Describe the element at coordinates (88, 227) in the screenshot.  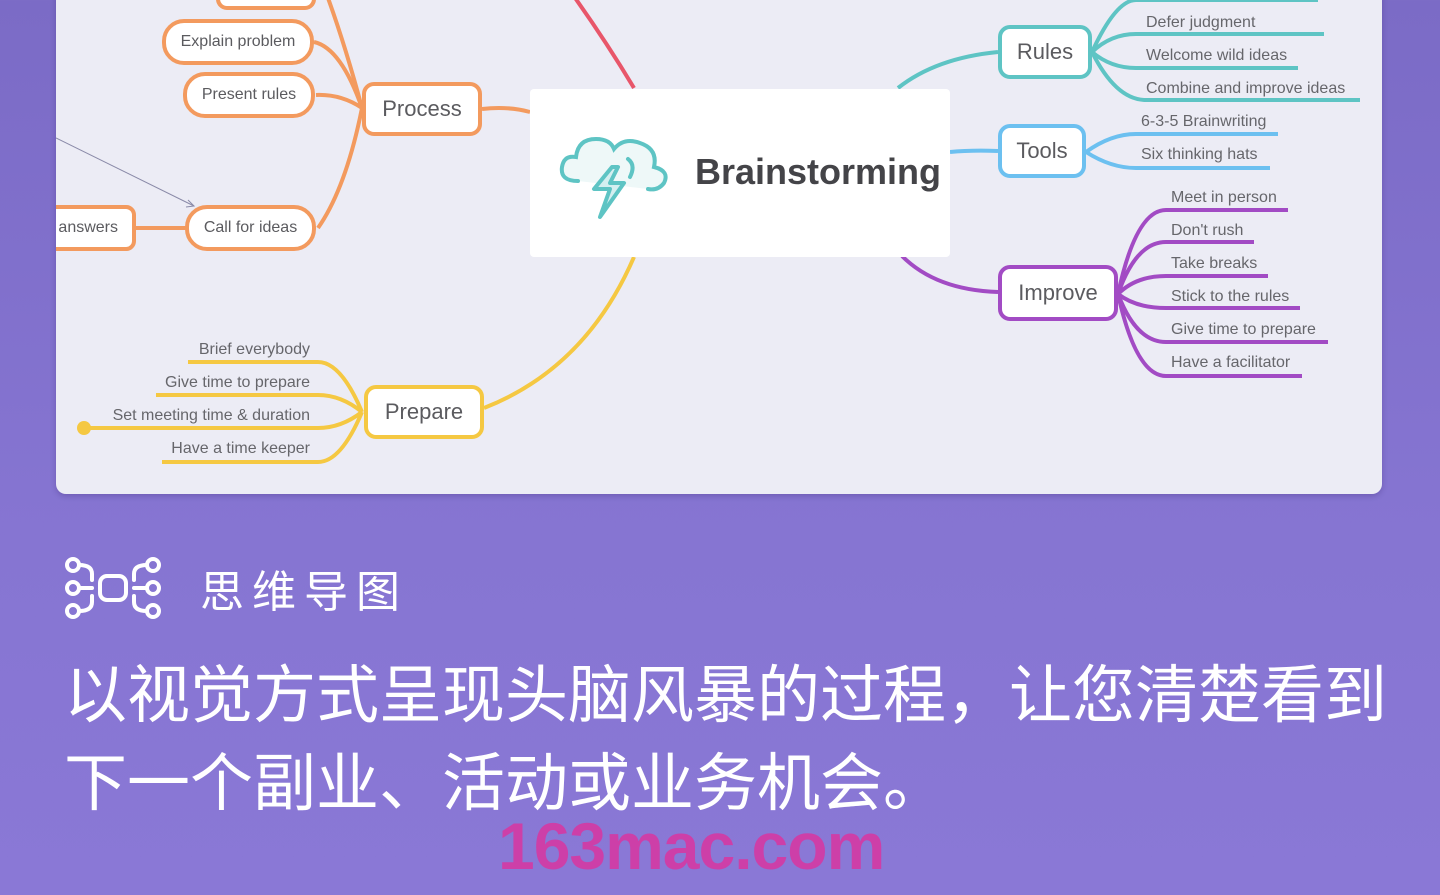
I see `node-label: answers` at that location.